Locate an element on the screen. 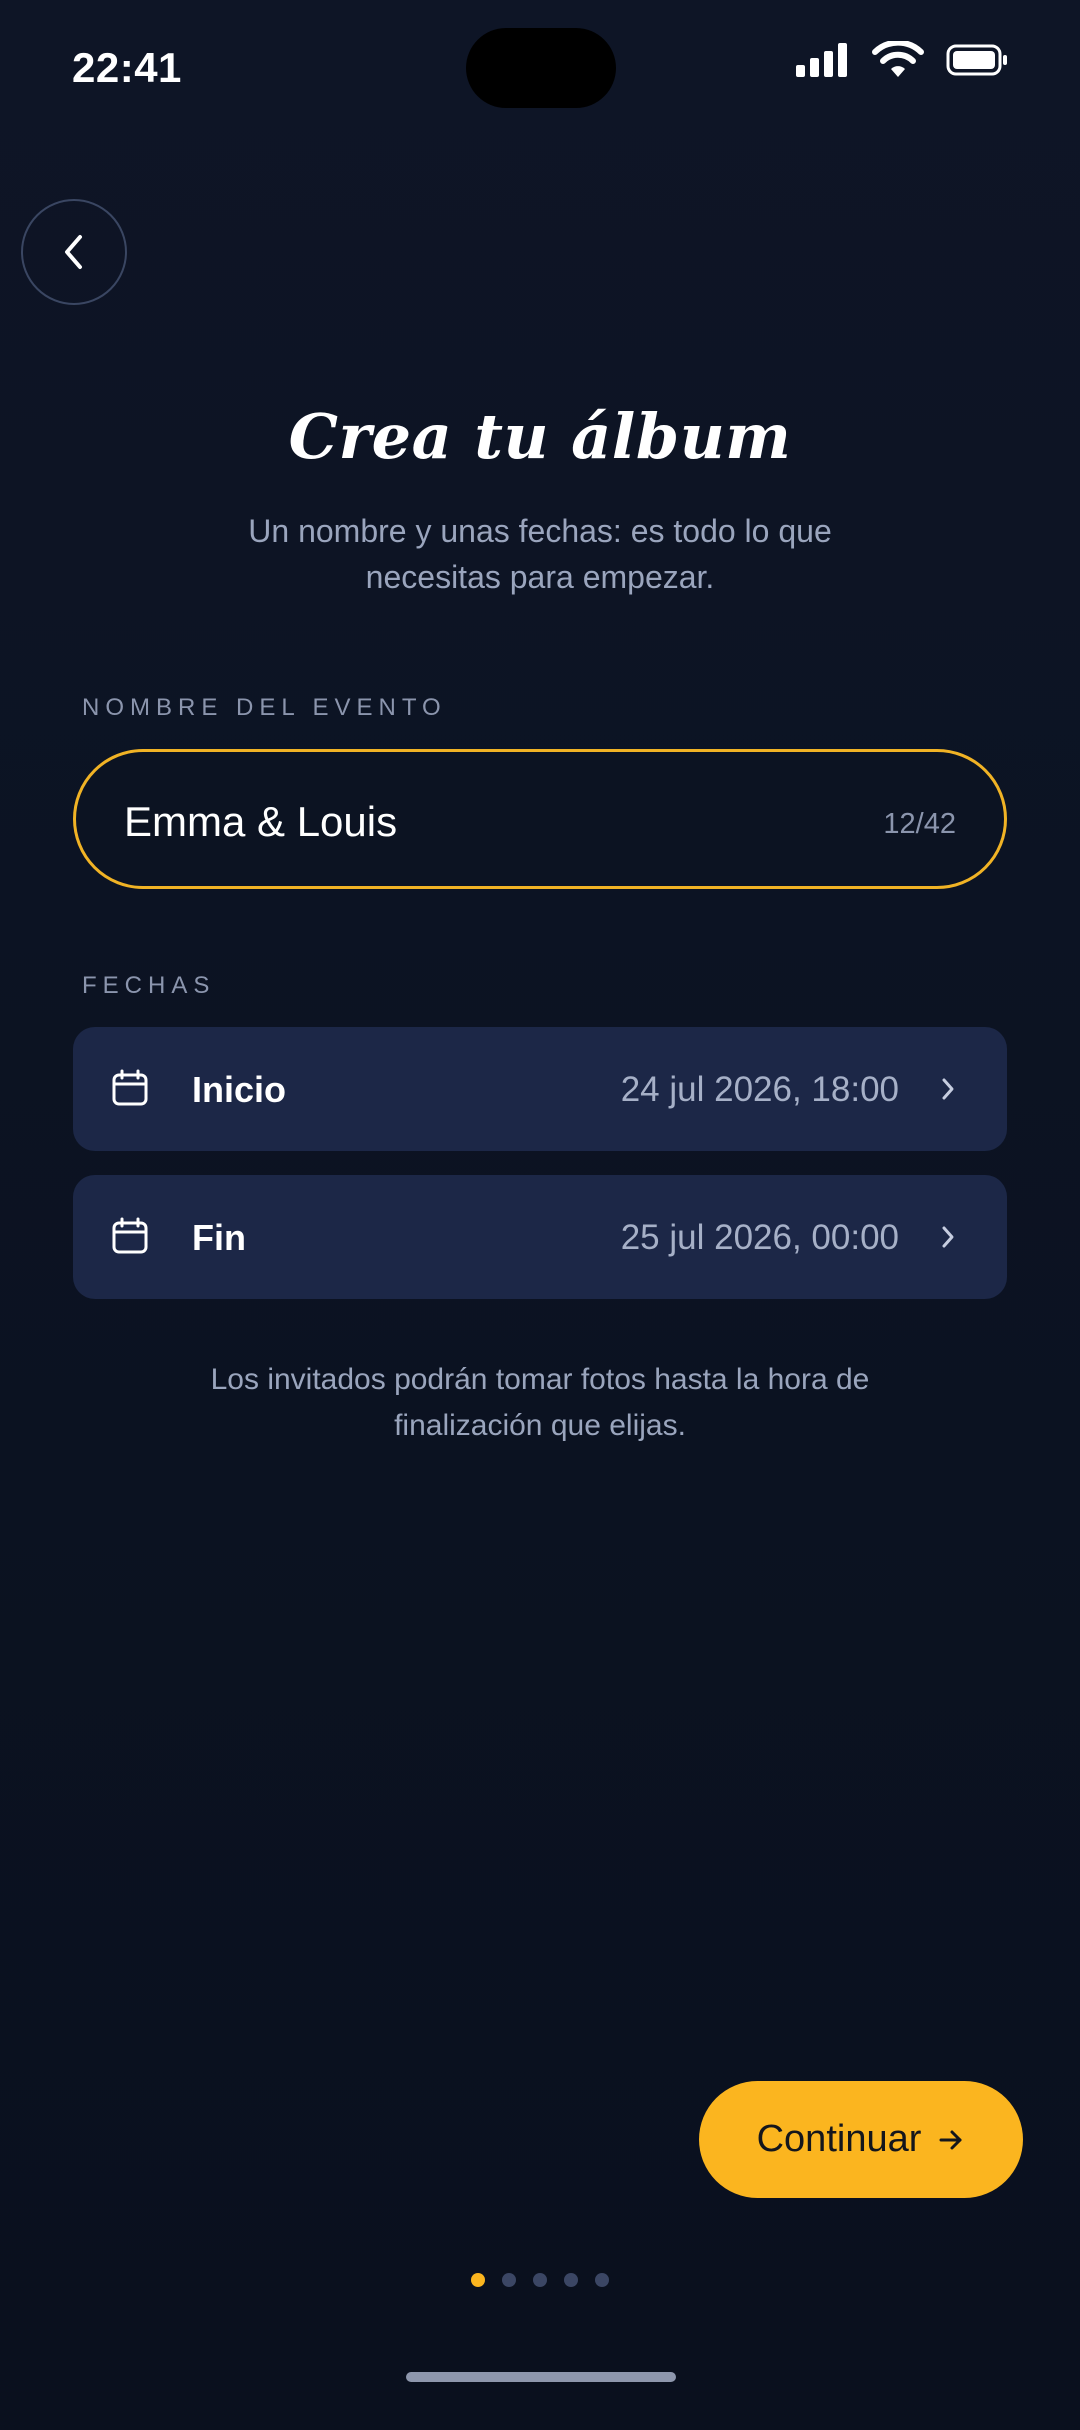  date-row-end: Fin 25 jul 2026, 00:00 is located at coordinates (540, 1237).